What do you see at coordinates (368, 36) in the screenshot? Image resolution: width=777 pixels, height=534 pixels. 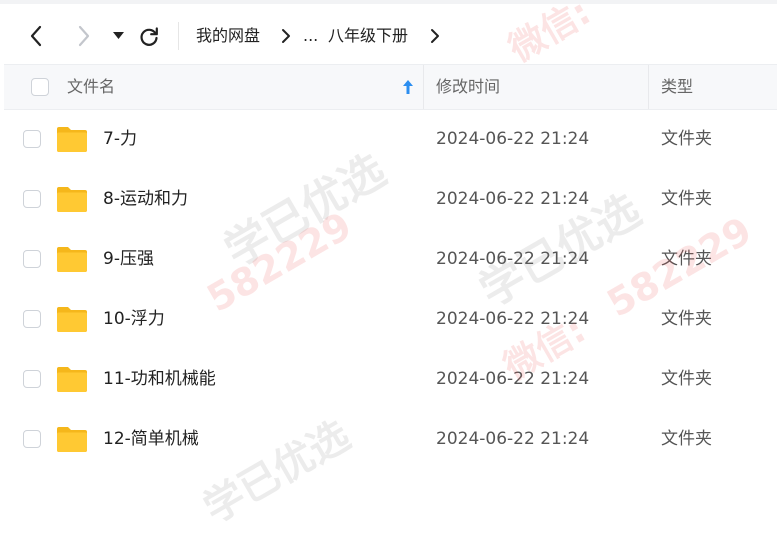 I see `breadcrumb-current: 八年级下册` at bounding box center [368, 36].